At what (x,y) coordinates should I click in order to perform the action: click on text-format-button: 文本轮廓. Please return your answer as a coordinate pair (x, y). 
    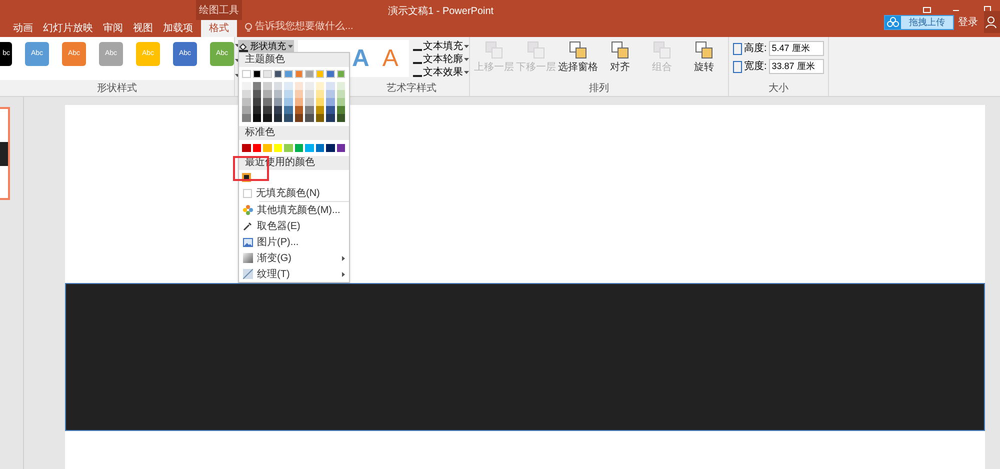
    Looking at the image, I should click on (441, 59).